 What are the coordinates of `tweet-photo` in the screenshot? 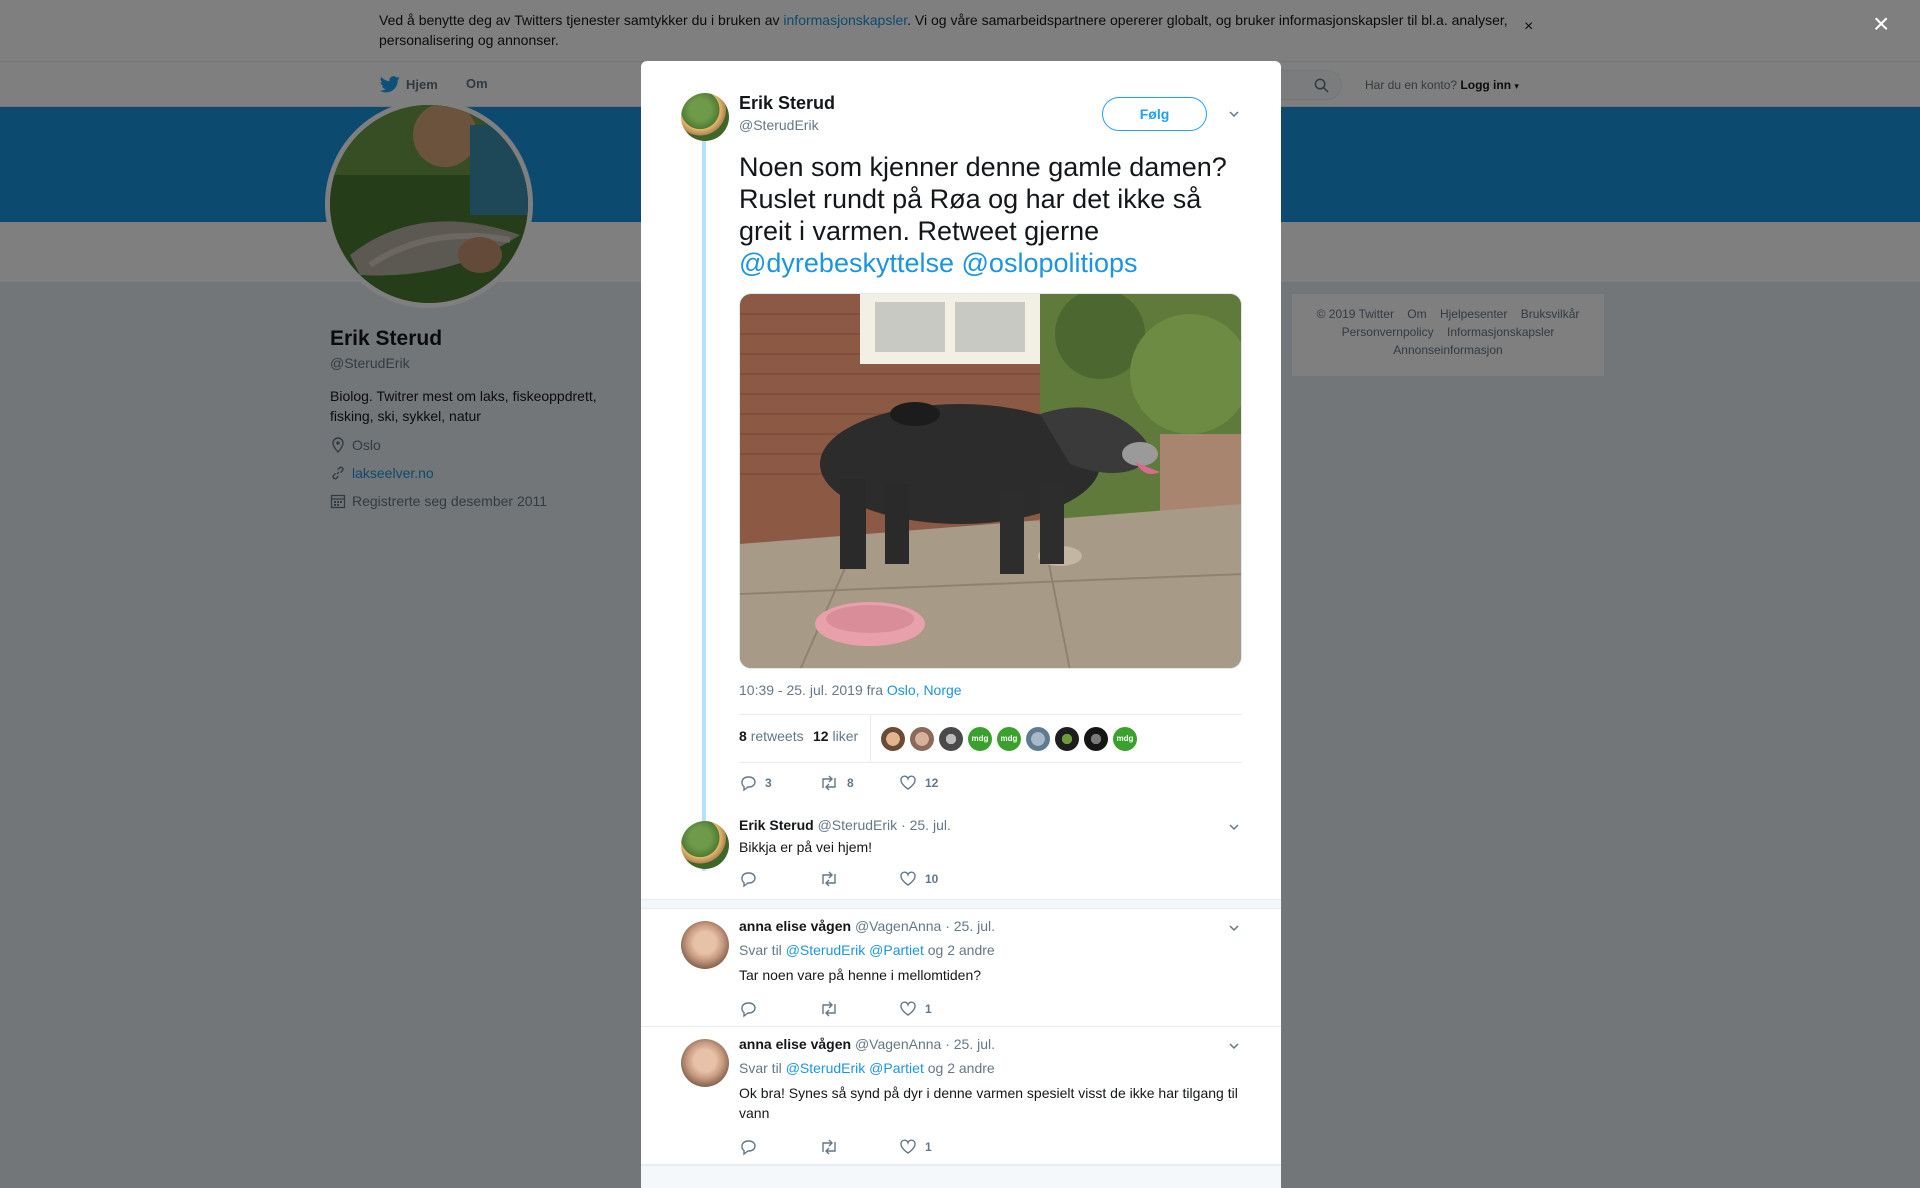 It's located at (990, 481).